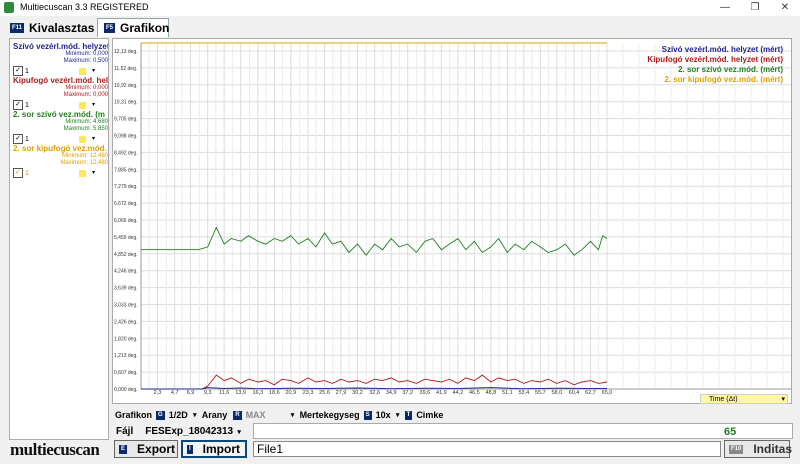  Describe the element at coordinates (274, 393) in the screenshot. I see `x-tick-label: 18,6` at that location.